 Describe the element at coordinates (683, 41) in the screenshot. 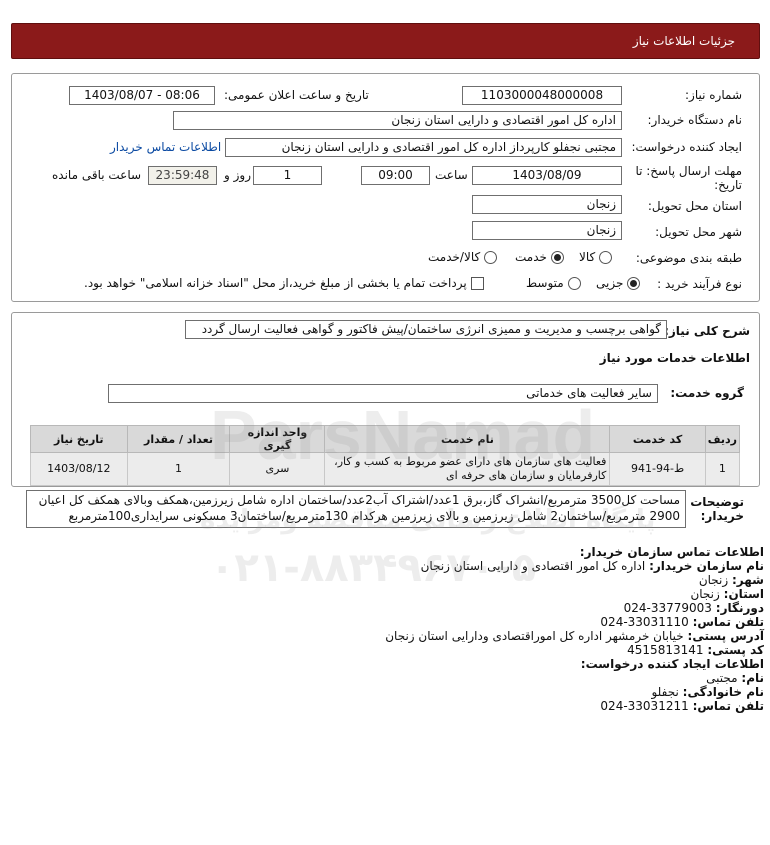

I see `page-title: جزئیات اطلاعات نیاز` at that location.